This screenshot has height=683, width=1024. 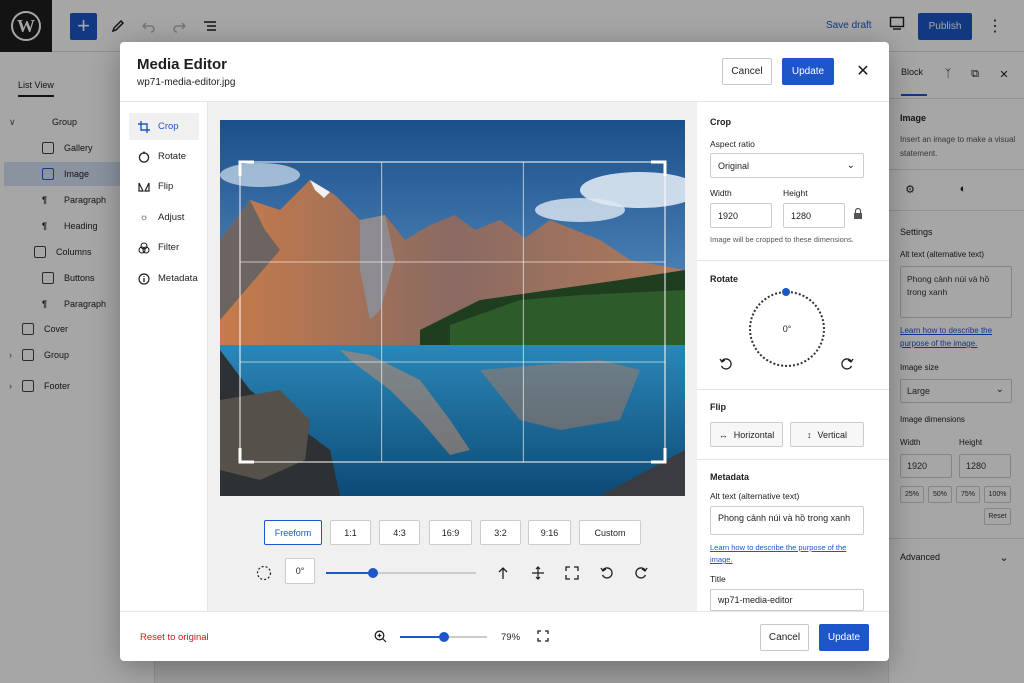 What do you see at coordinates (747, 71) in the screenshot?
I see `cancel-button: Cancel` at bounding box center [747, 71].